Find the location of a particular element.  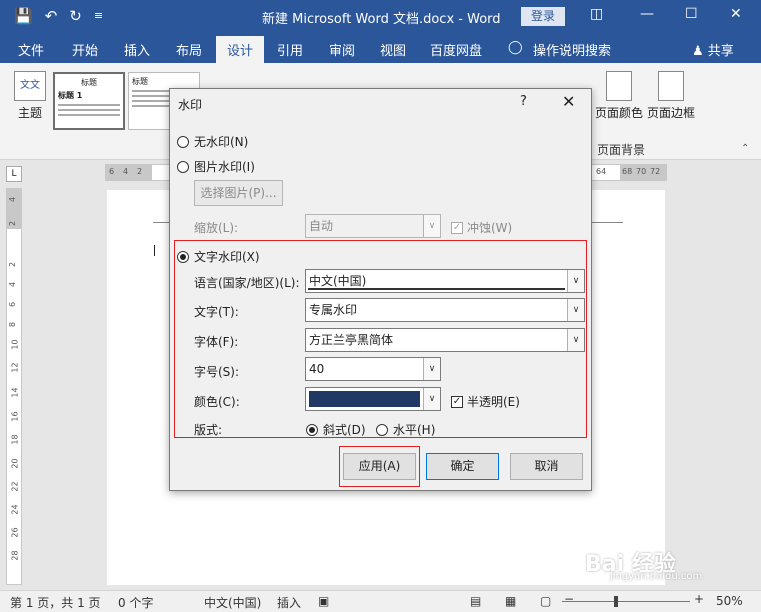

tab-design: 设计 is located at coordinates (240, 49).